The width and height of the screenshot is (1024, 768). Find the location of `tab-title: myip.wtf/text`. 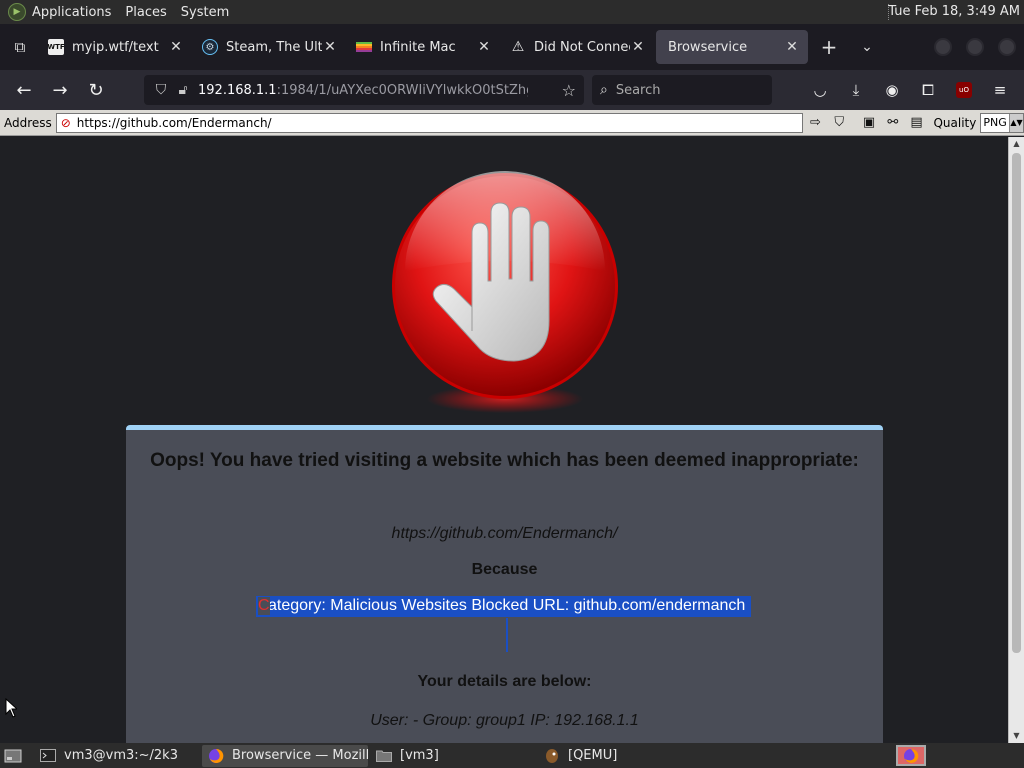

tab-title: myip.wtf/text is located at coordinates (115, 47).